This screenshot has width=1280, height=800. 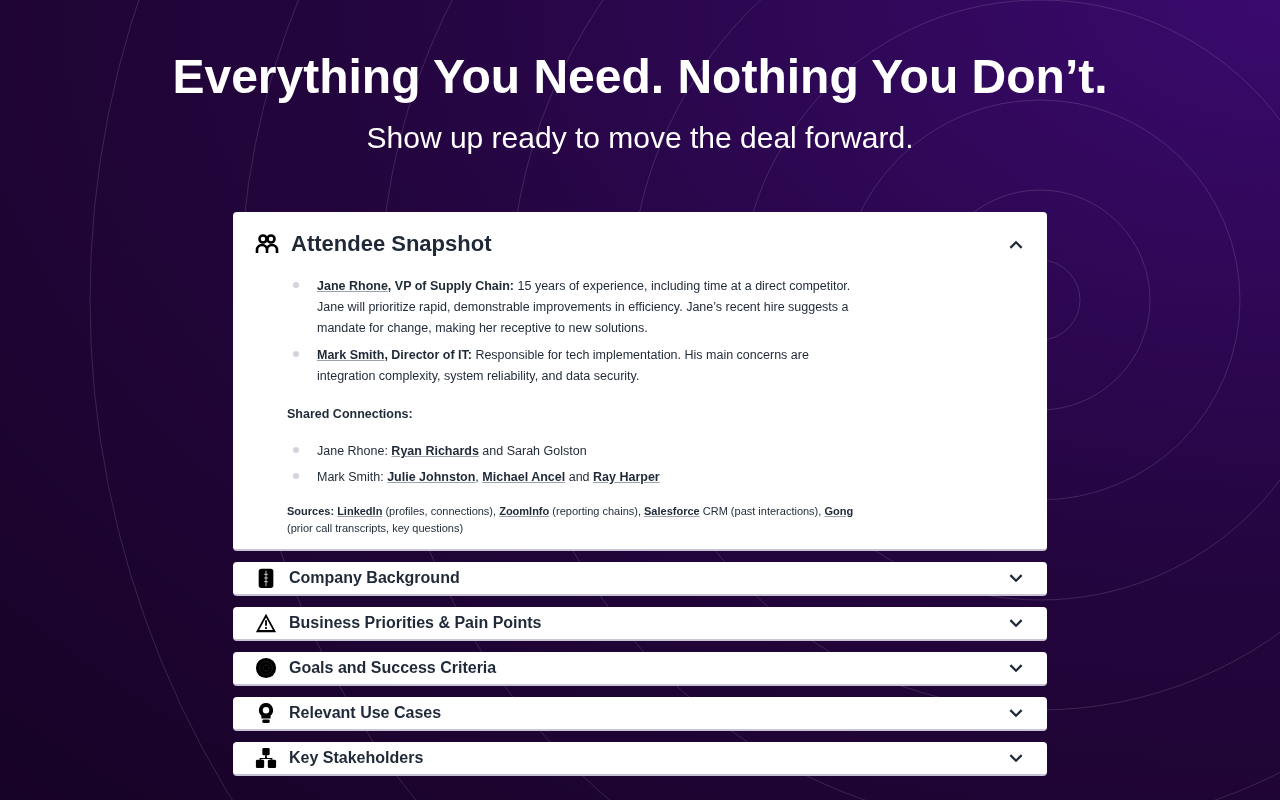 What do you see at coordinates (1016, 244) in the screenshot?
I see `chevron-up-icon` at bounding box center [1016, 244].